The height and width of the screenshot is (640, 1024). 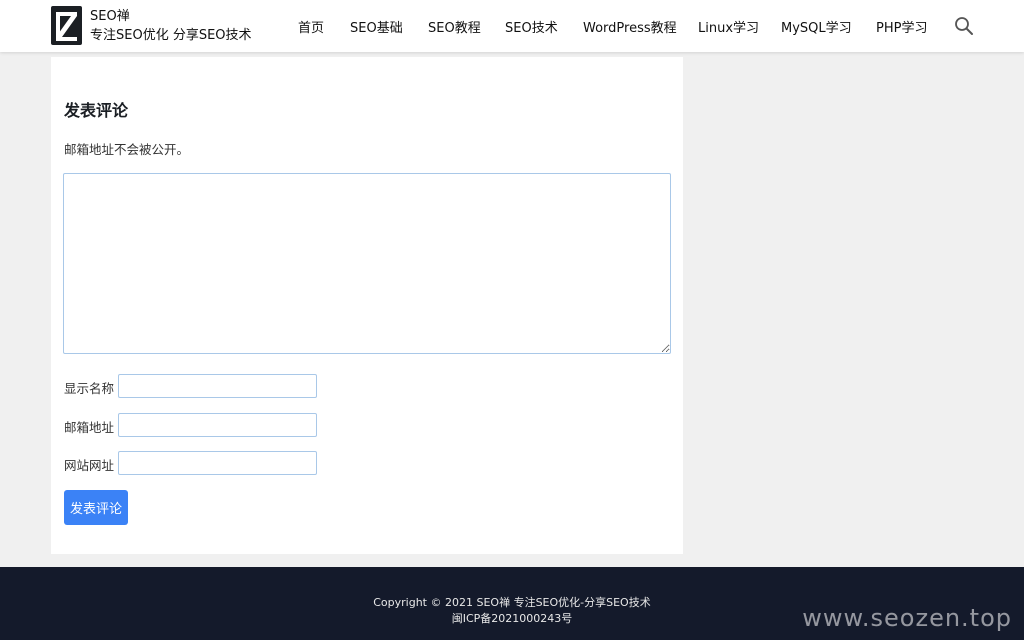 What do you see at coordinates (630, 27) in the screenshot?
I see `nav-item-wordpress: WordPress教程` at bounding box center [630, 27].